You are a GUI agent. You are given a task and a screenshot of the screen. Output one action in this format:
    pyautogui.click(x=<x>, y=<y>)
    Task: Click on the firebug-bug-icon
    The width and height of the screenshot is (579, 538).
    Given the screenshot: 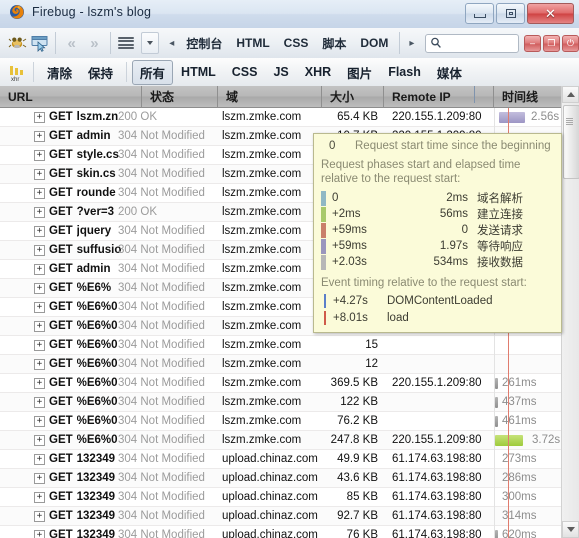 What is the action you would take?
    pyautogui.click(x=17, y=43)
    